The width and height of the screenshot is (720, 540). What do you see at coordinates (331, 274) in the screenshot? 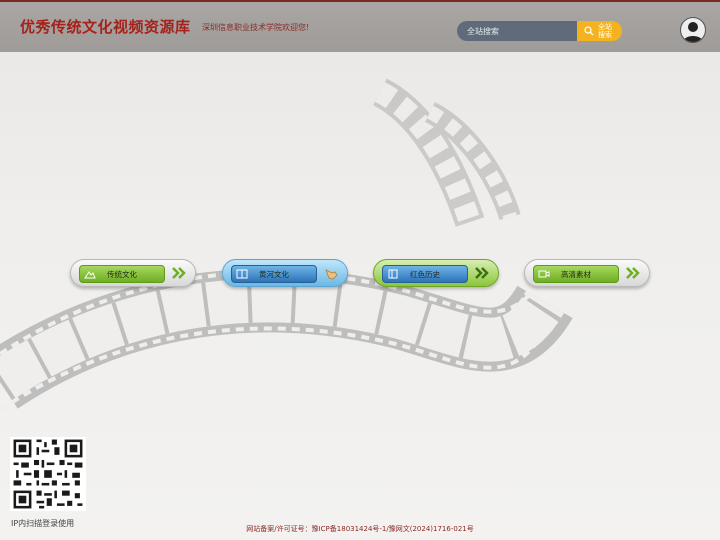
I see `pointer-hand-icon` at bounding box center [331, 274].